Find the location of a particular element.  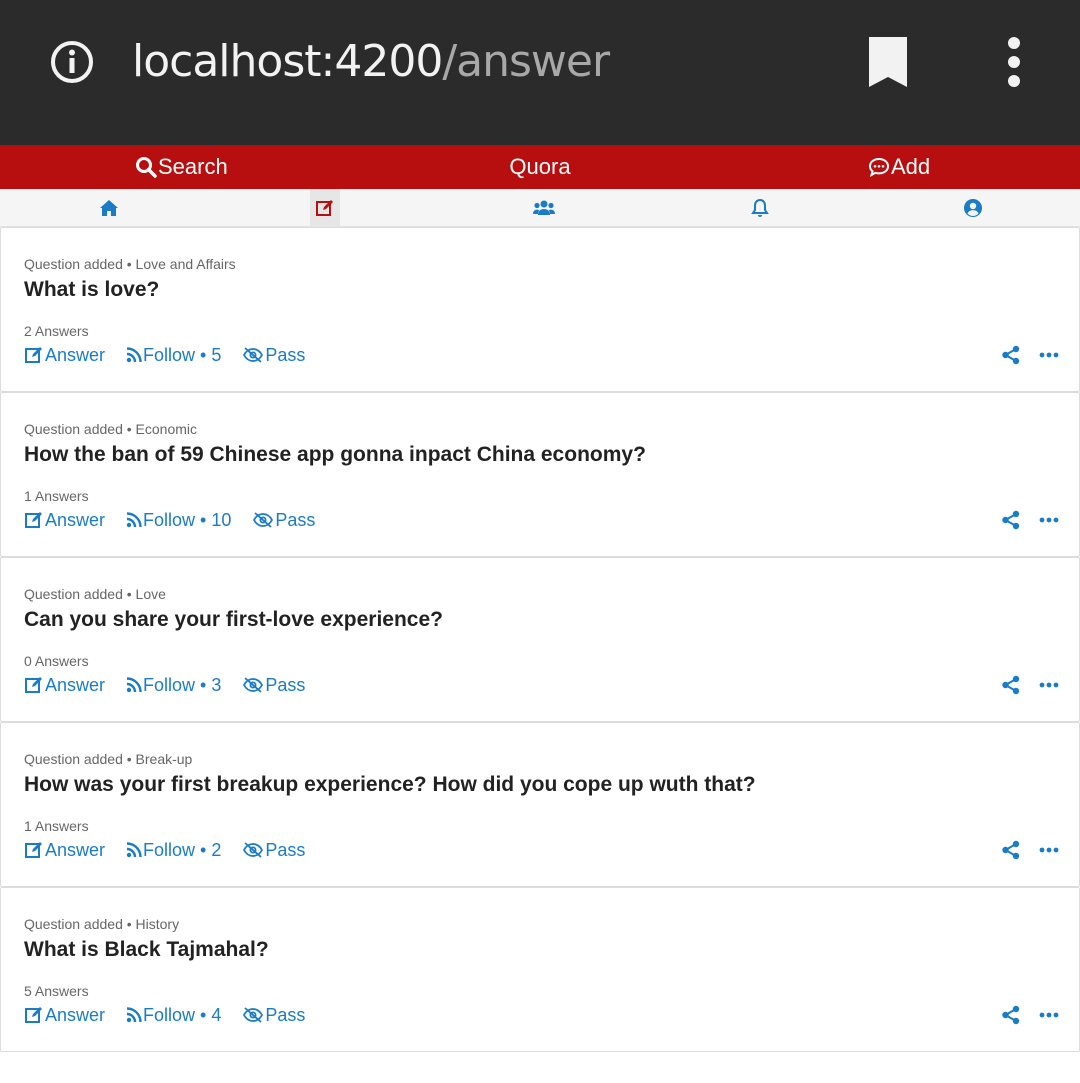

search-label: Search is located at coordinates (193, 166).